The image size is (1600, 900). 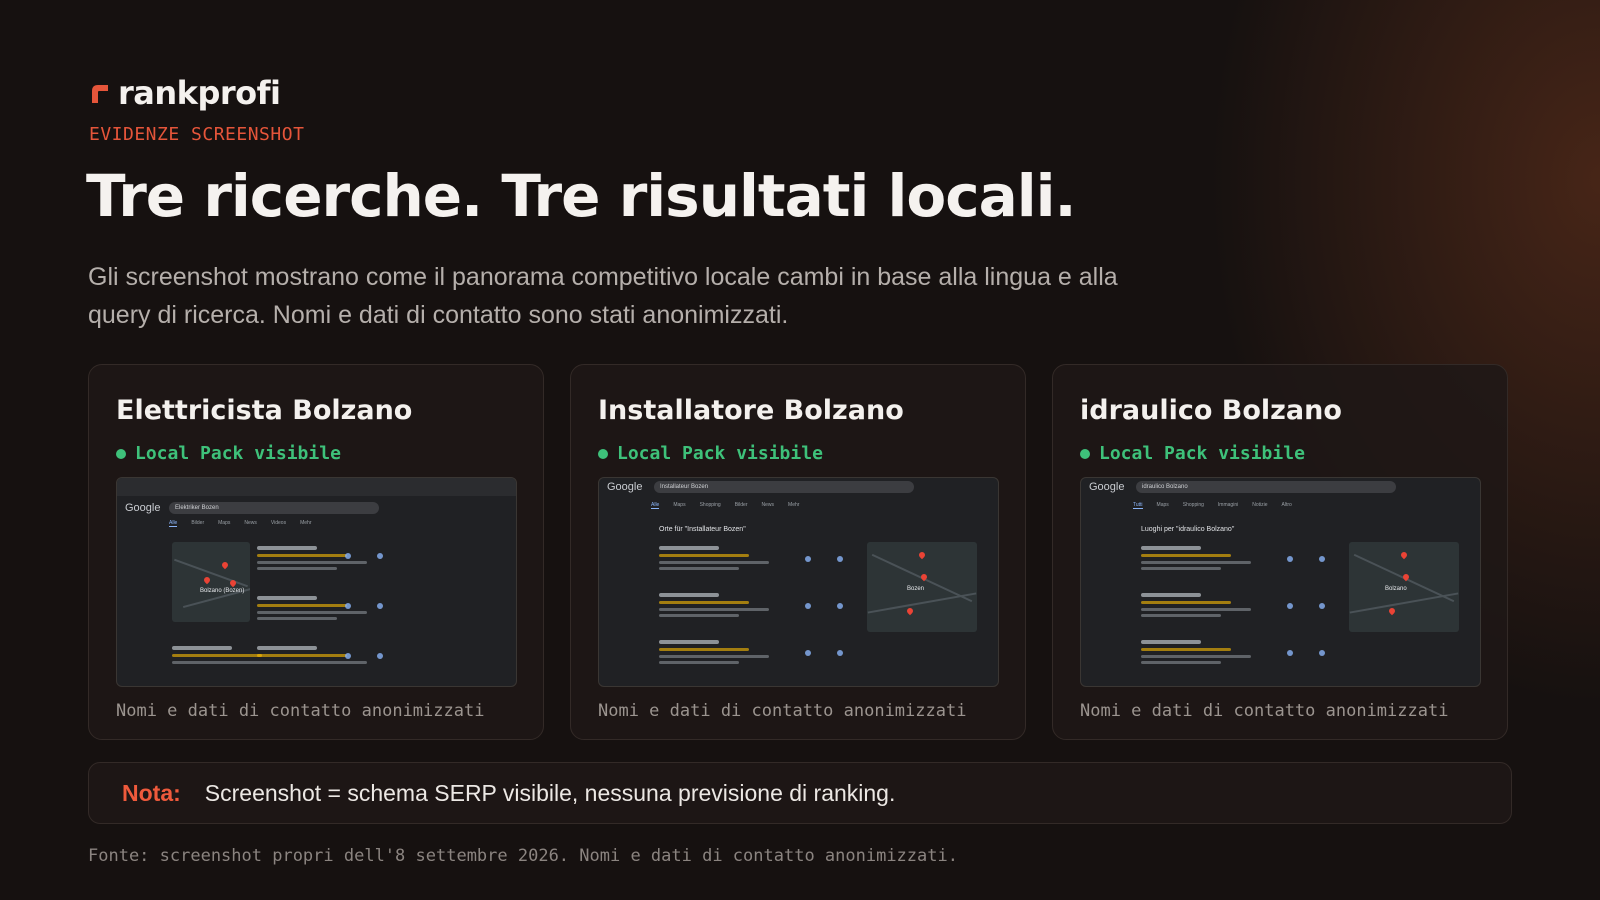 I want to click on local-pack-heading: Orte für "Installateur Bozen", so click(x=702, y=529).